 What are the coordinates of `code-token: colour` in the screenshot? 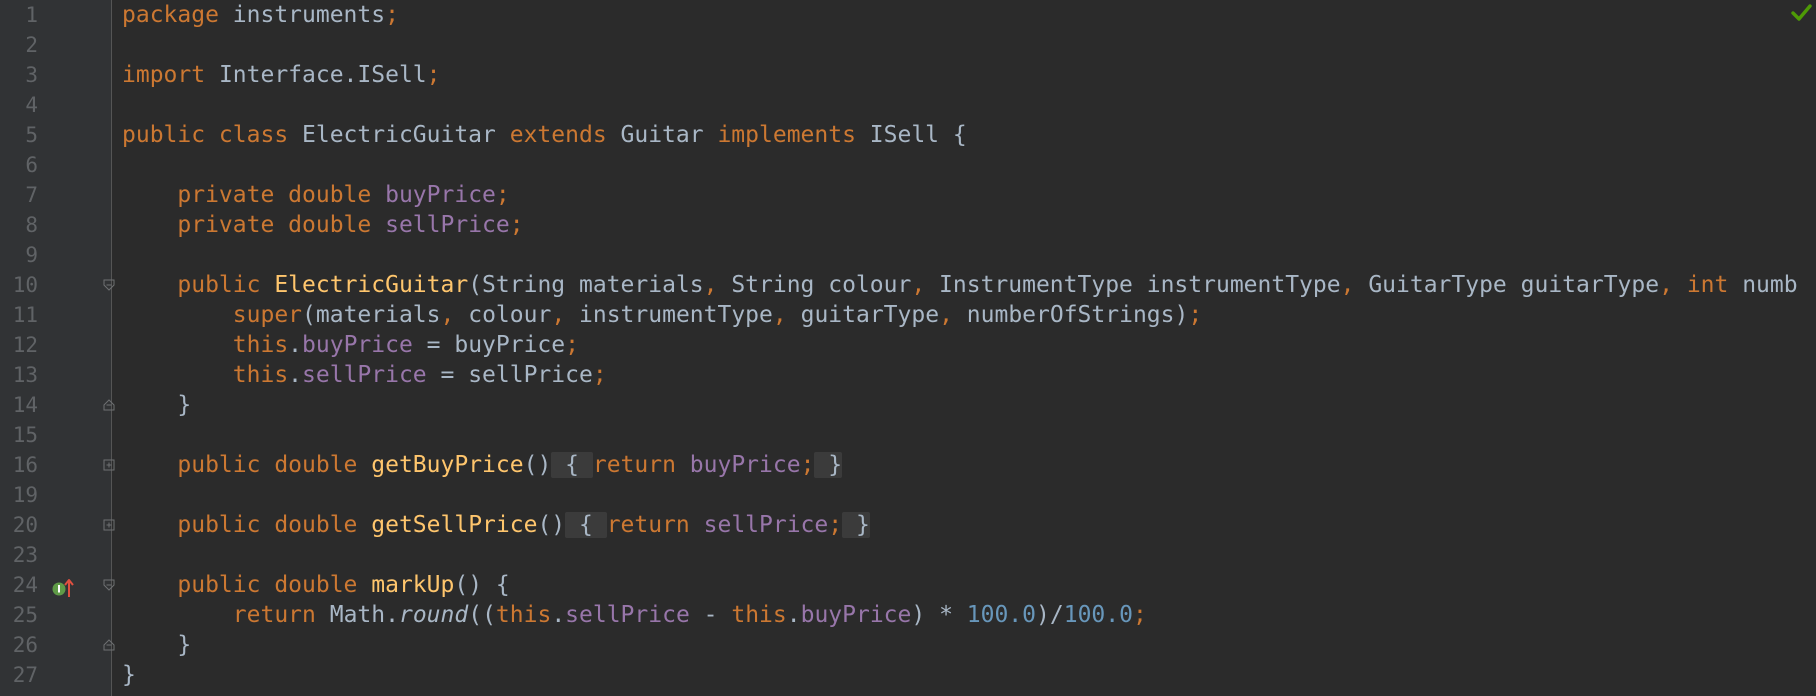 It's located at (510, 315).